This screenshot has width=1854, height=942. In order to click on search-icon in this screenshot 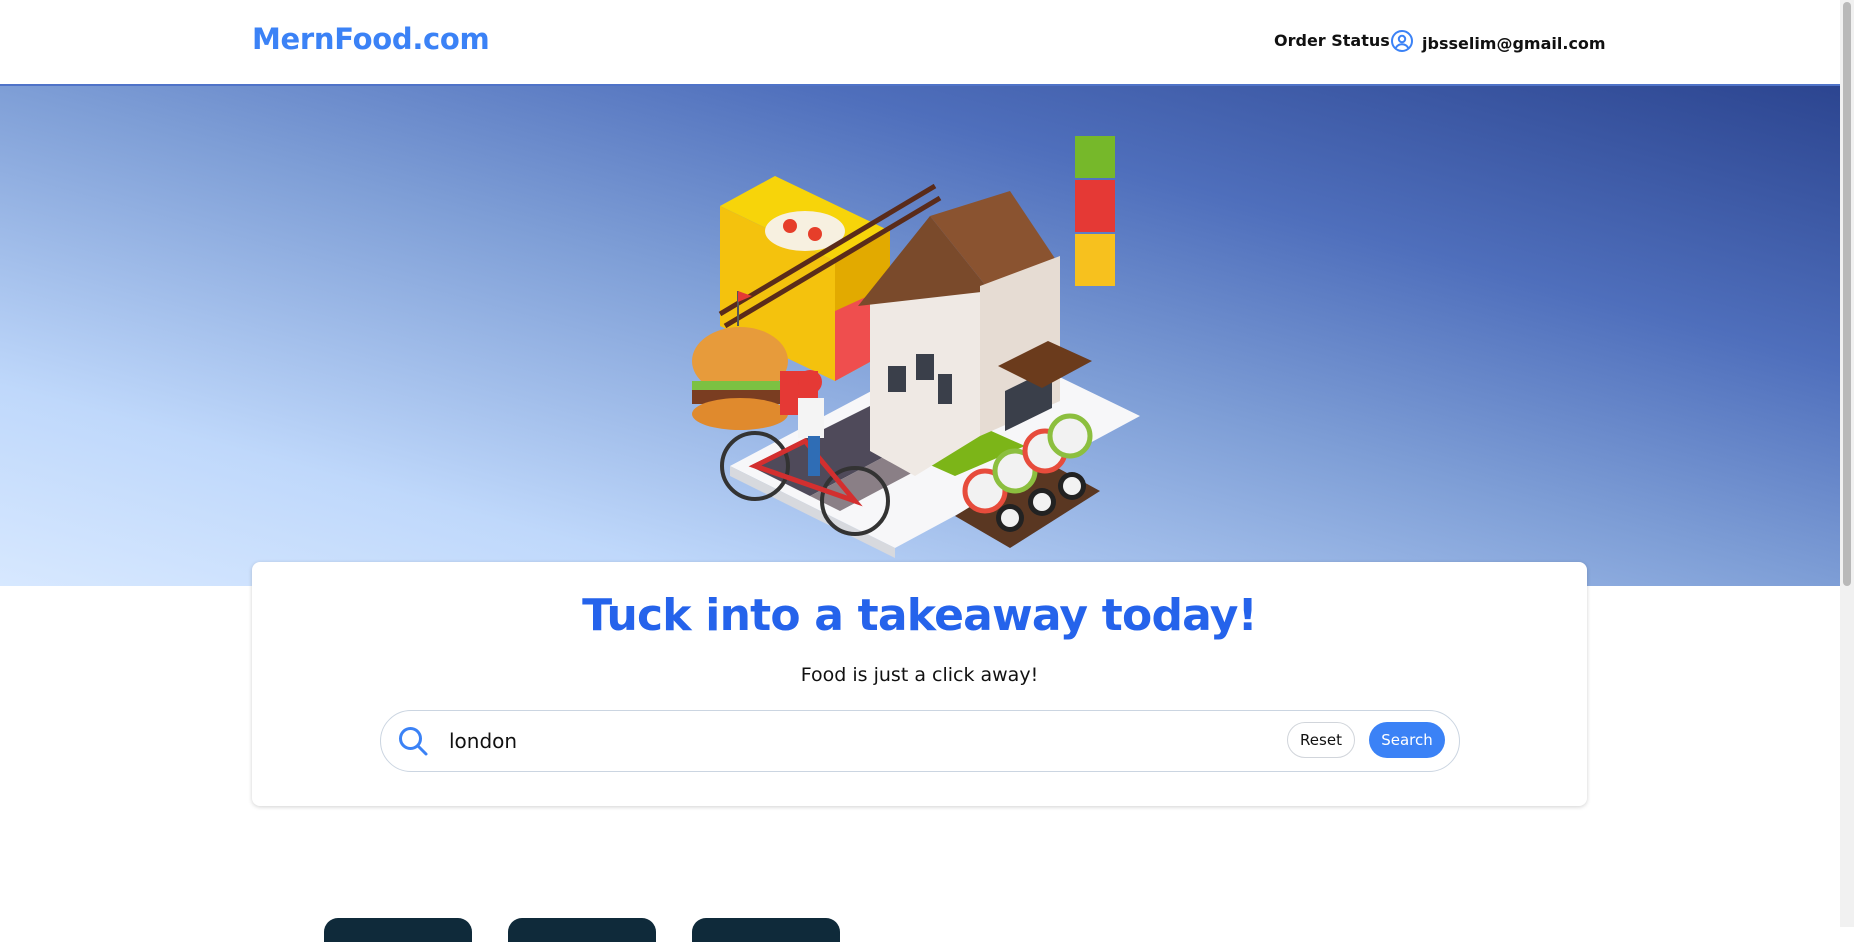, I will do `click(413, 743)`.